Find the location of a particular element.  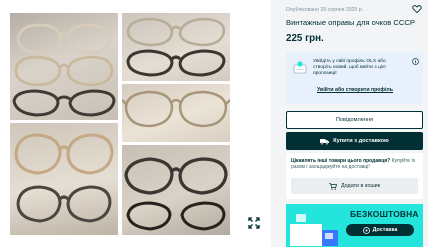

olx-delivery-icon is located at coordinates (366, 230).